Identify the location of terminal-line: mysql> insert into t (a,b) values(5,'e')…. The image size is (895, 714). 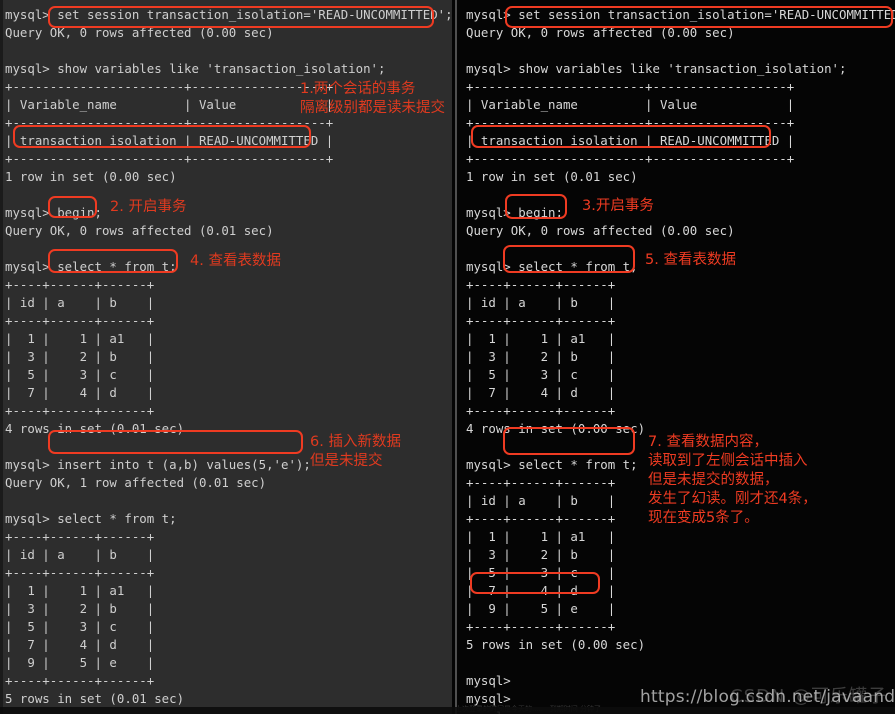
(158, 464).